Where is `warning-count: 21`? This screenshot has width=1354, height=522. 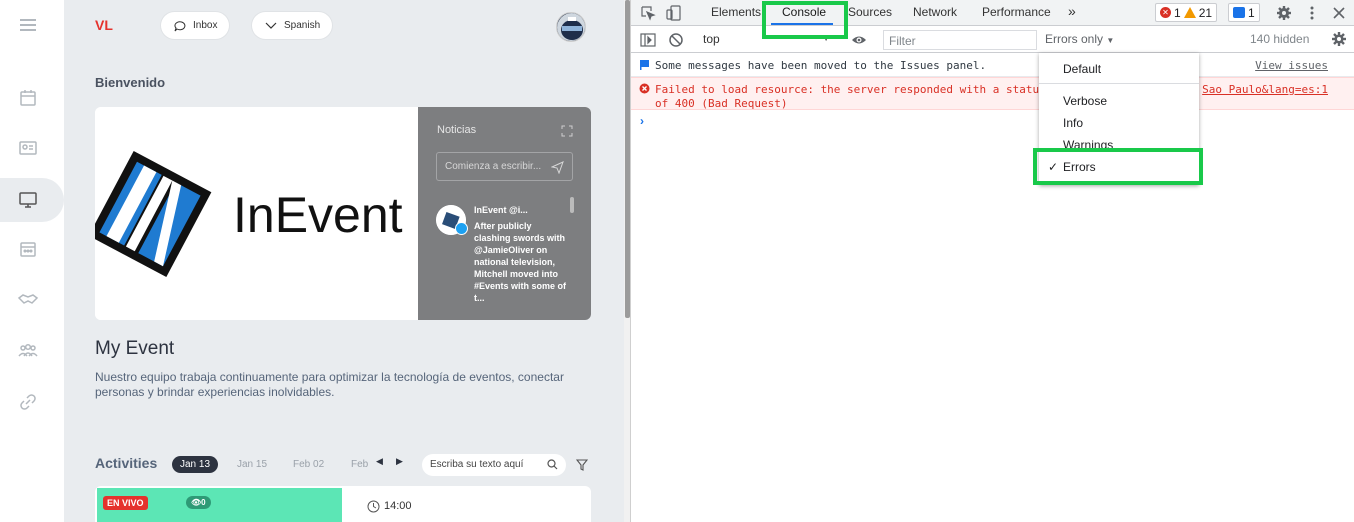
warning-count: 21 is located at coordinates (1205, 12).